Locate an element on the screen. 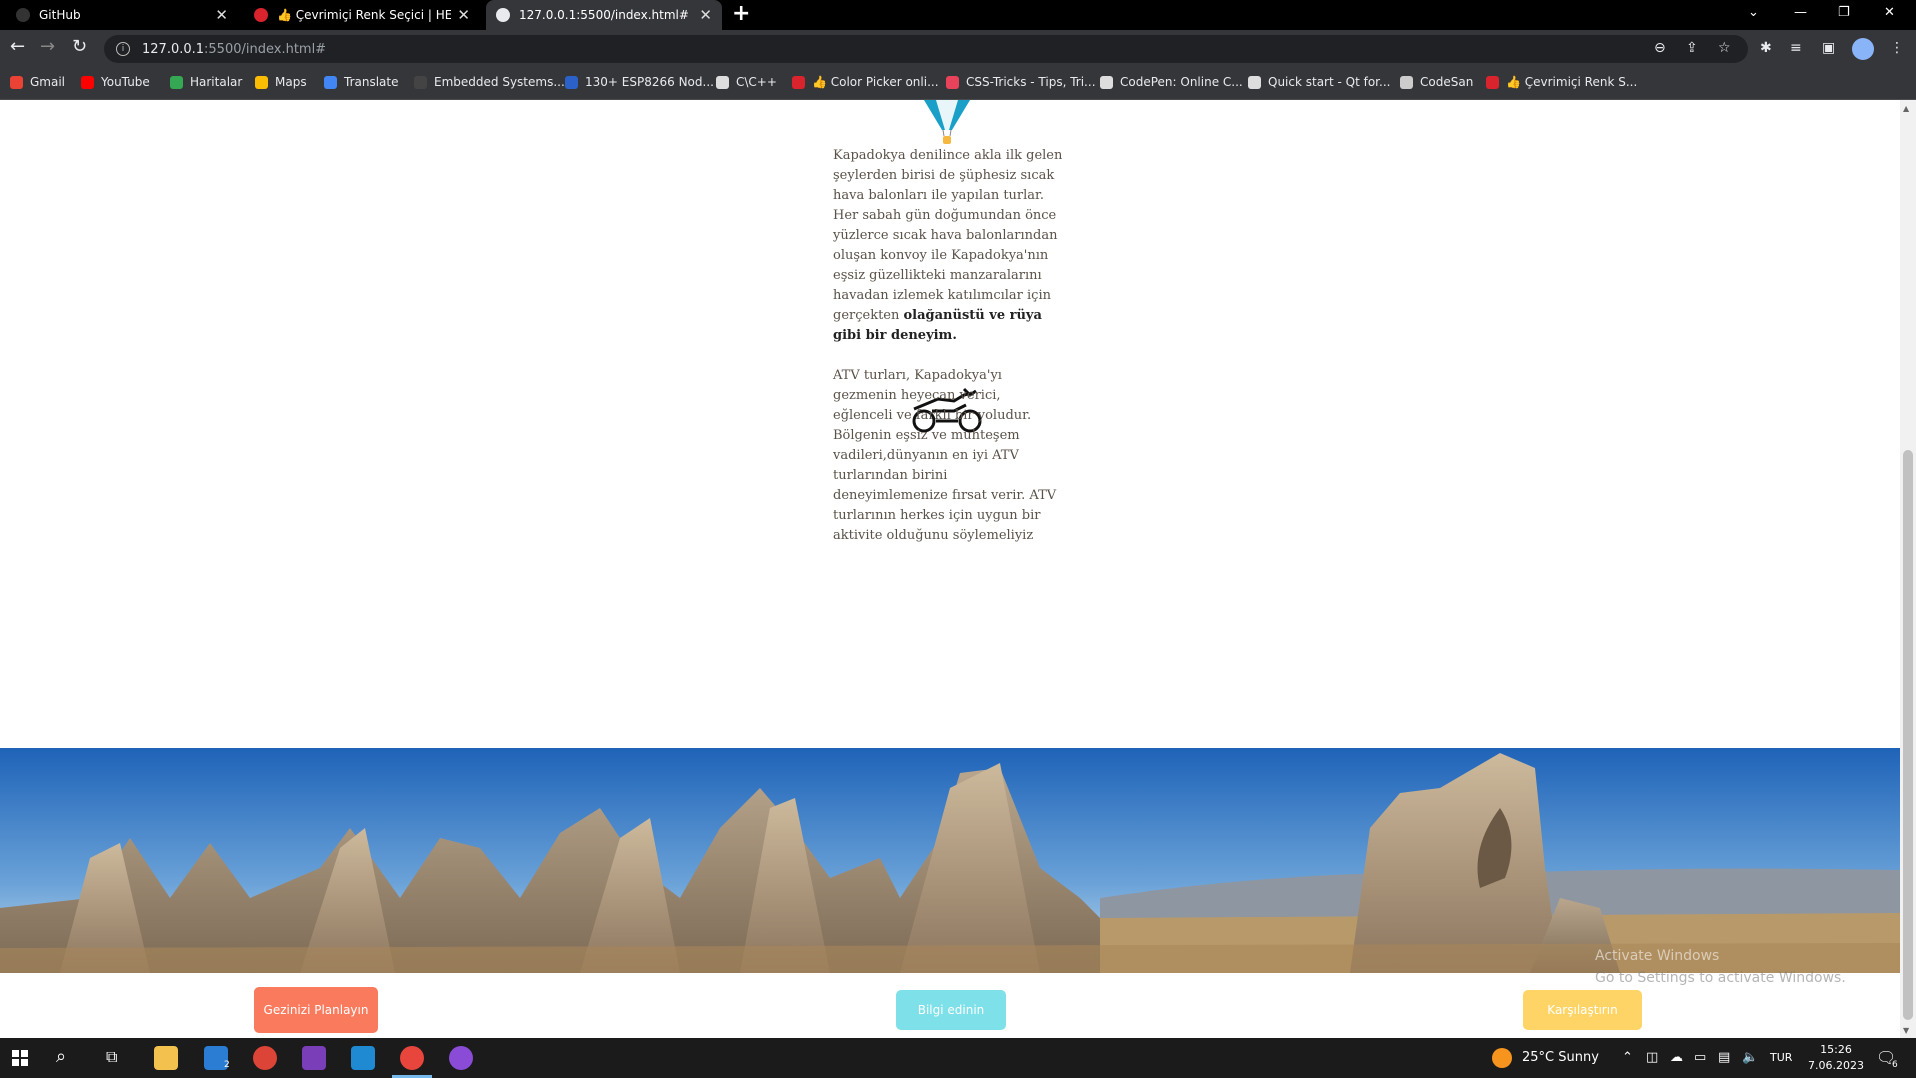 Image resolution: width=1916 pixels, height=1078 pixels. chrome-icon is located at coordinates (265, 1058).